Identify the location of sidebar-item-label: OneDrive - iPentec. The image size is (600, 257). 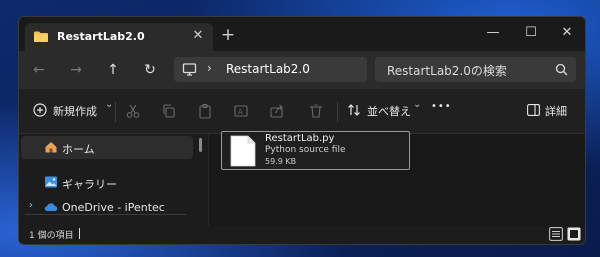
(113, 207).